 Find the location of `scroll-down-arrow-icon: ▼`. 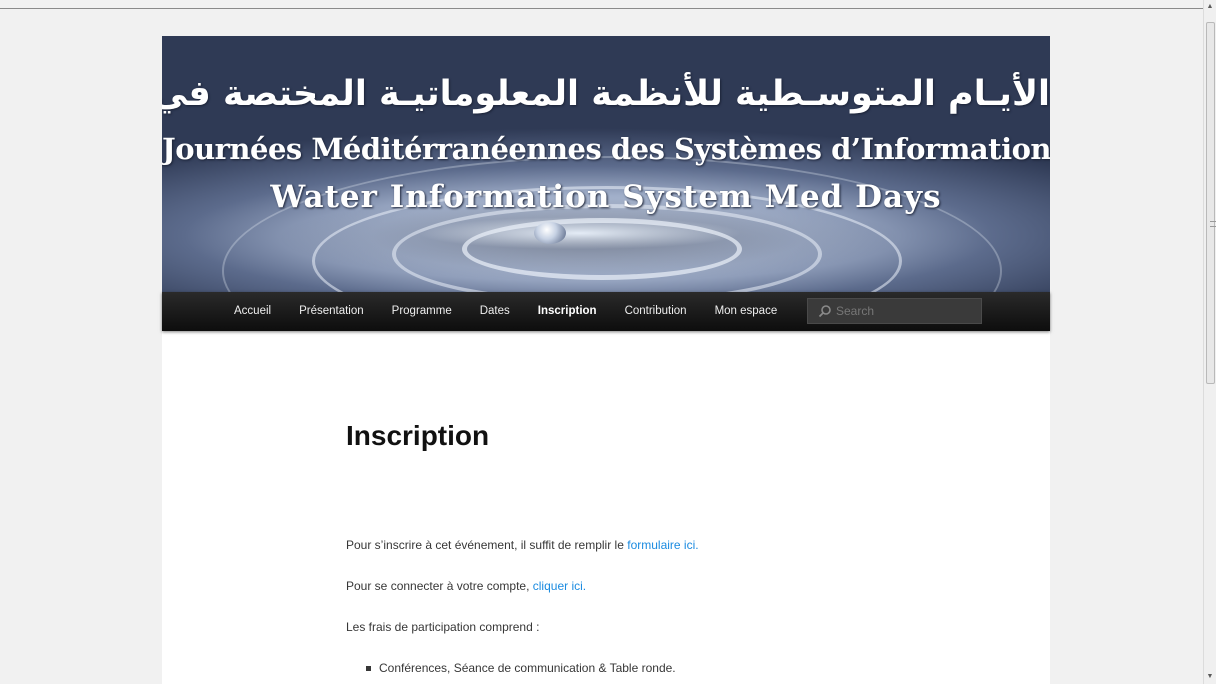

scroll-down-arrow-icon: ▼ is located at coordinates (1210, 677).